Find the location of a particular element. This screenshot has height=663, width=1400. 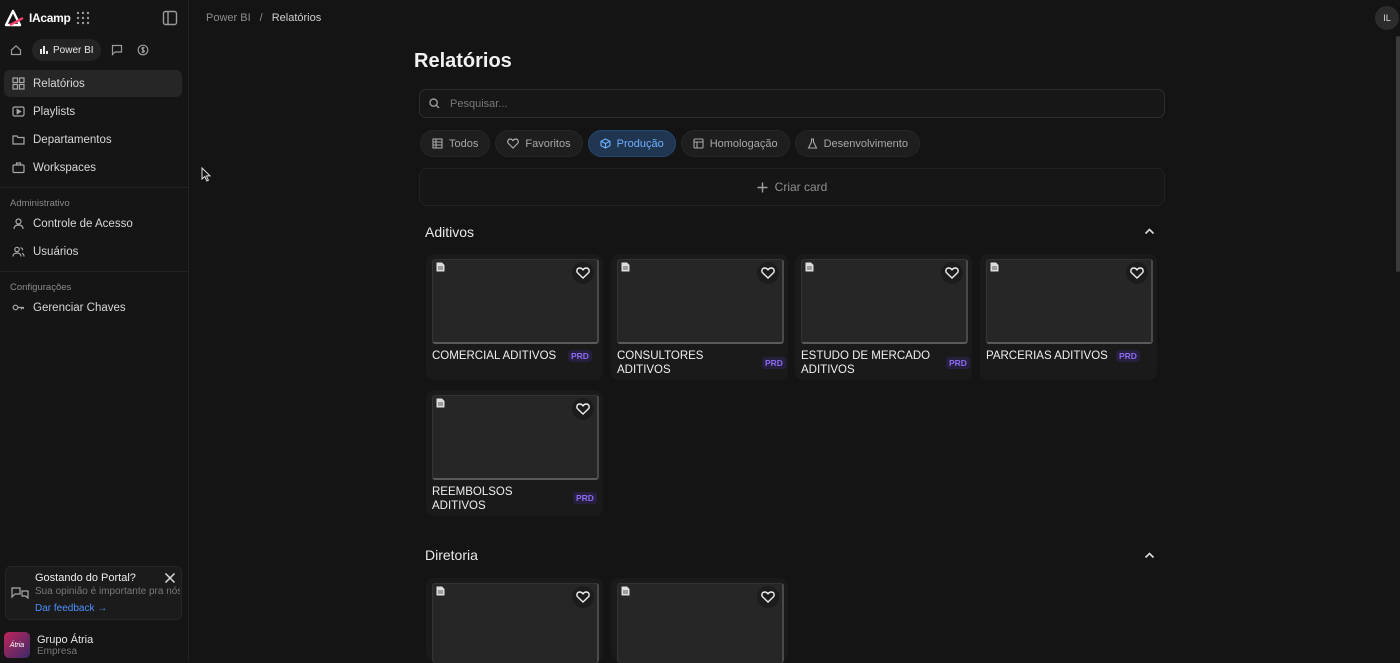

company-avatar: Átria is located at coordinates (17, 645).